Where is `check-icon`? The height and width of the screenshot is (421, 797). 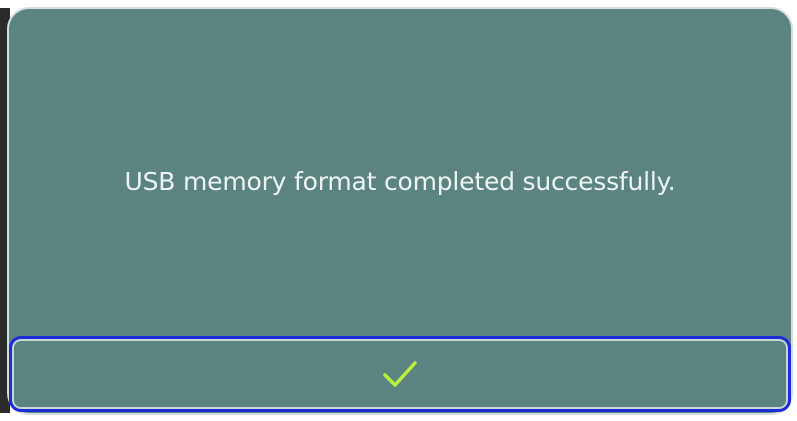
check-icon is located at coordinates (400, 374).